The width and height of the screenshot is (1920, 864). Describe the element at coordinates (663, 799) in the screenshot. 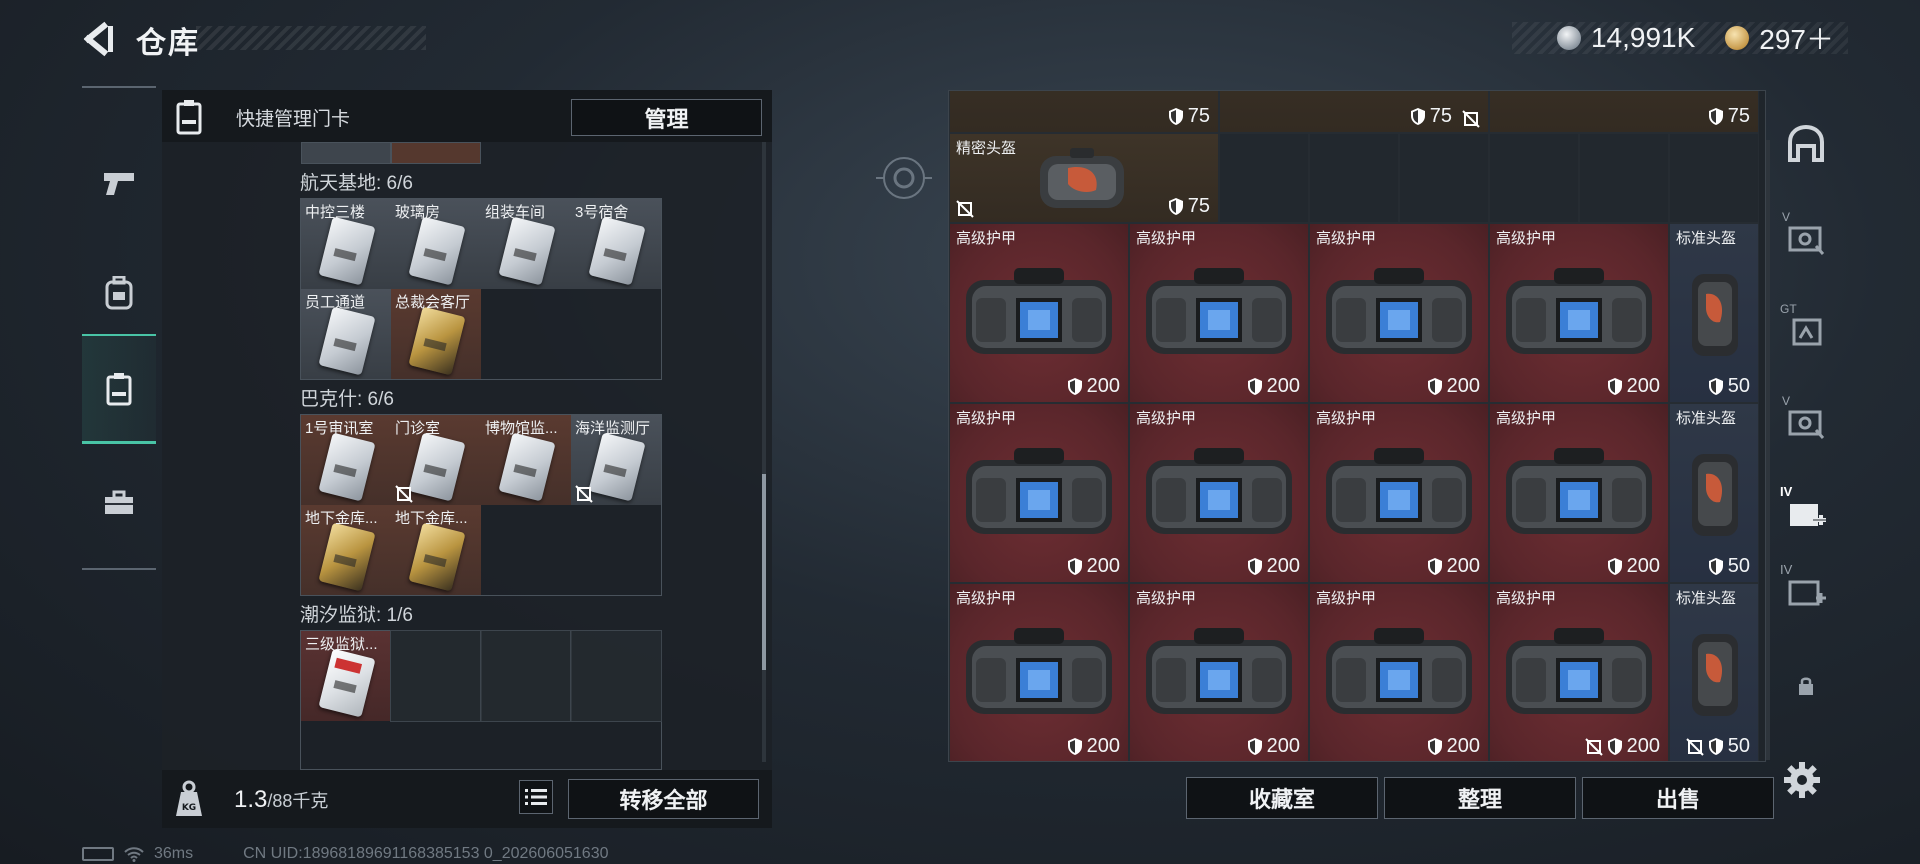

I see `transfer-all-button: 转移全部` at that location.